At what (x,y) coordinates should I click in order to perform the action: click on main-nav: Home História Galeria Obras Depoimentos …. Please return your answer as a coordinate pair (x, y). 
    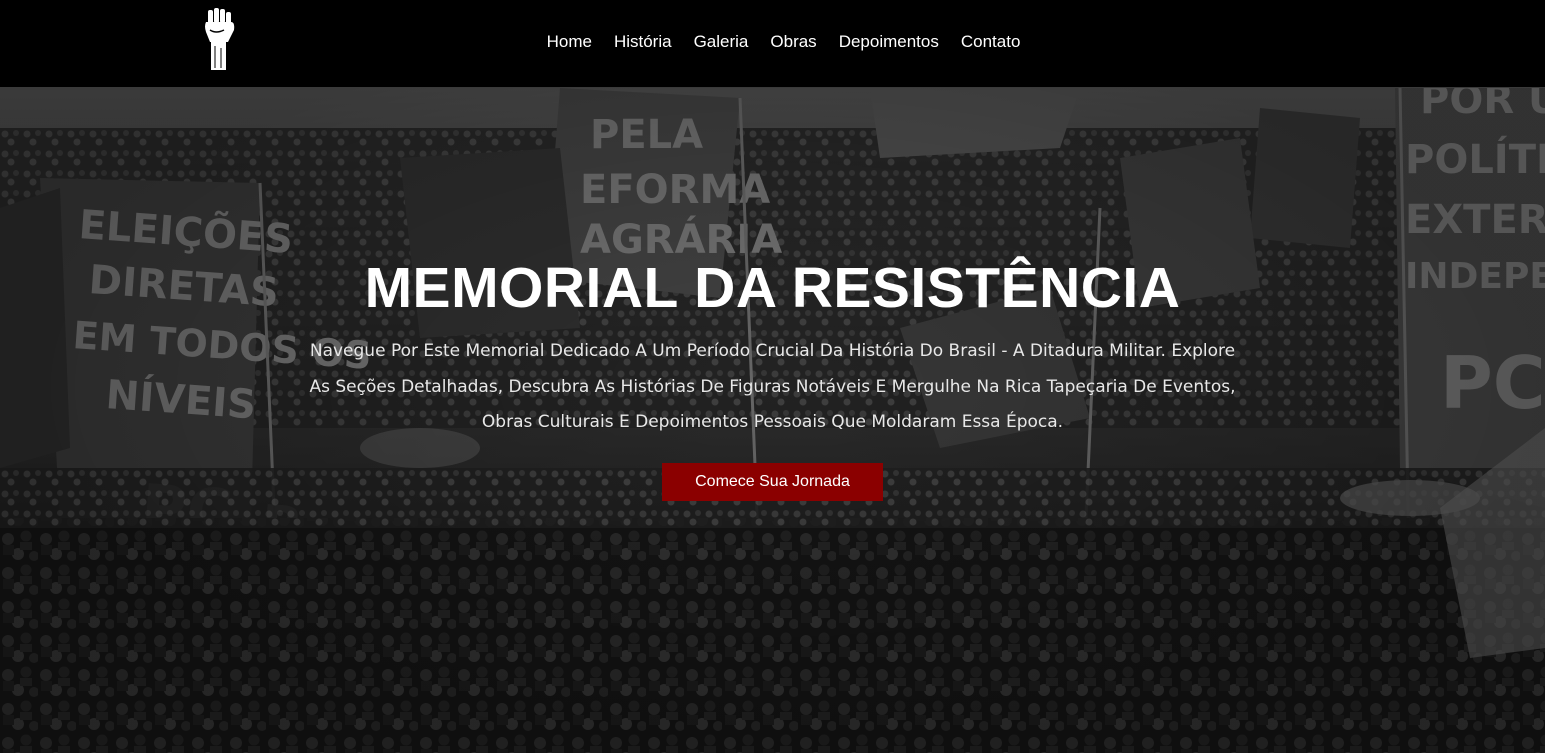
    Looking at the image, I should click on (783, 42).